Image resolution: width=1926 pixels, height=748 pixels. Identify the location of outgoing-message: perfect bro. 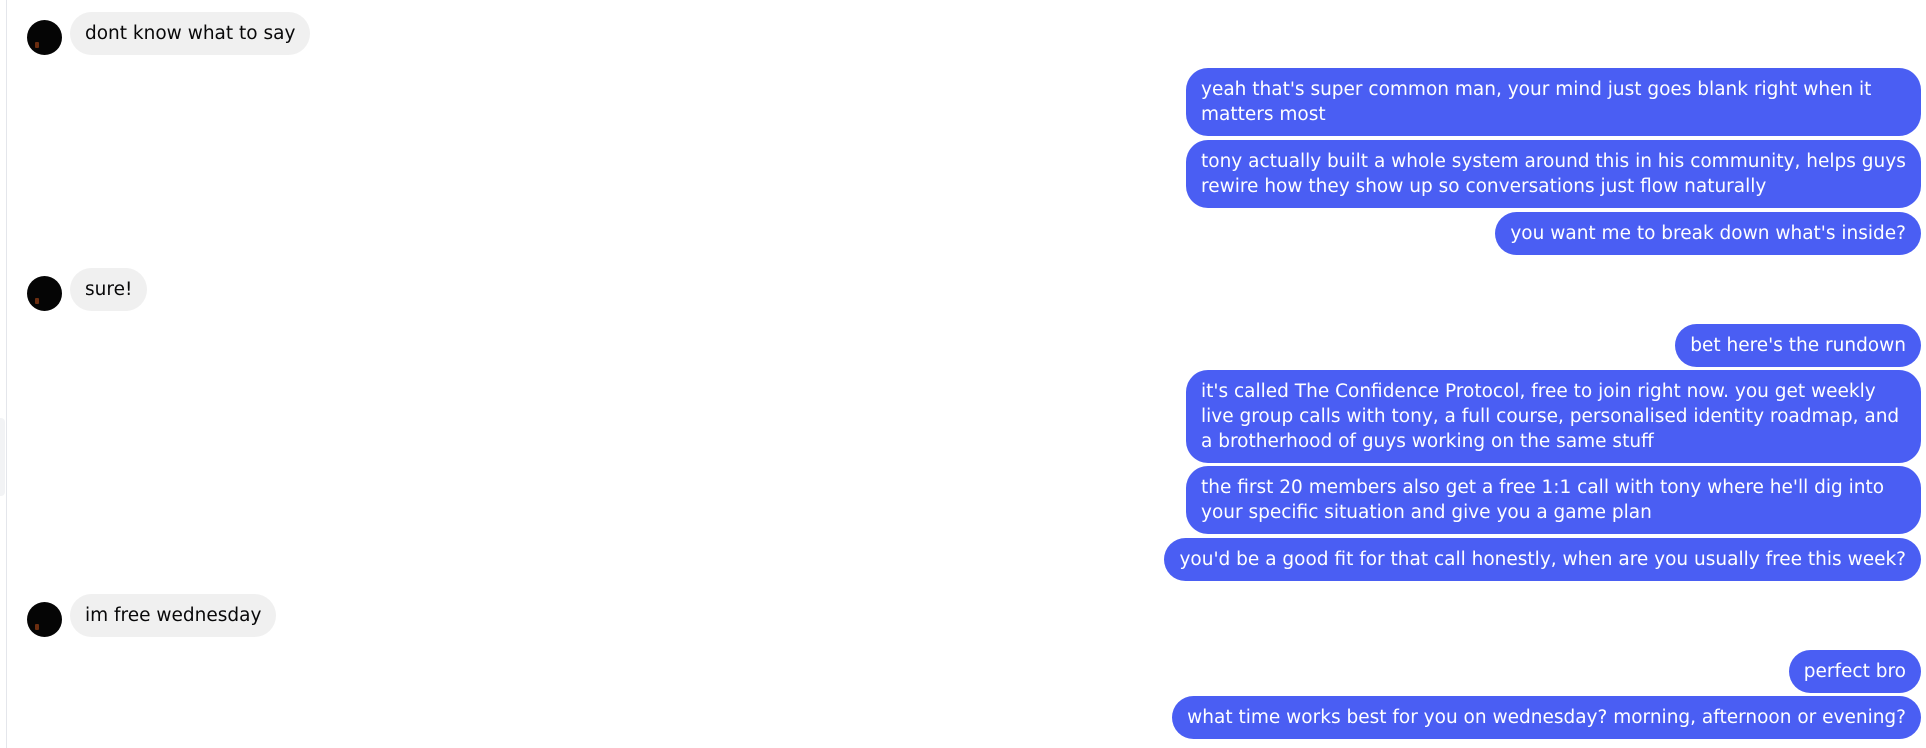
(1854, 671).